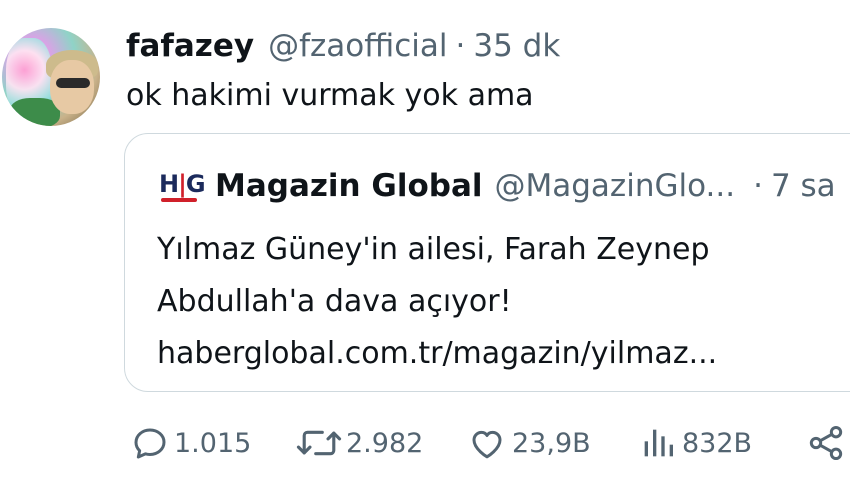  I want to click on tweet-actions: 1.015 2.982 23,9B 832B, so click(490, 443).